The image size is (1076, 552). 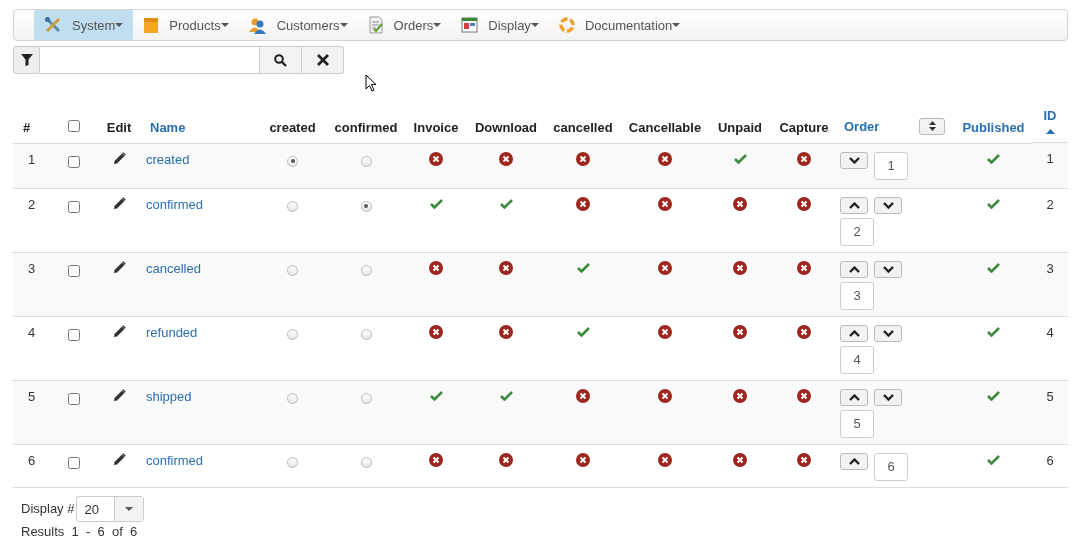 I want to click on select-all-checkbox, so click(x=74, y=125).